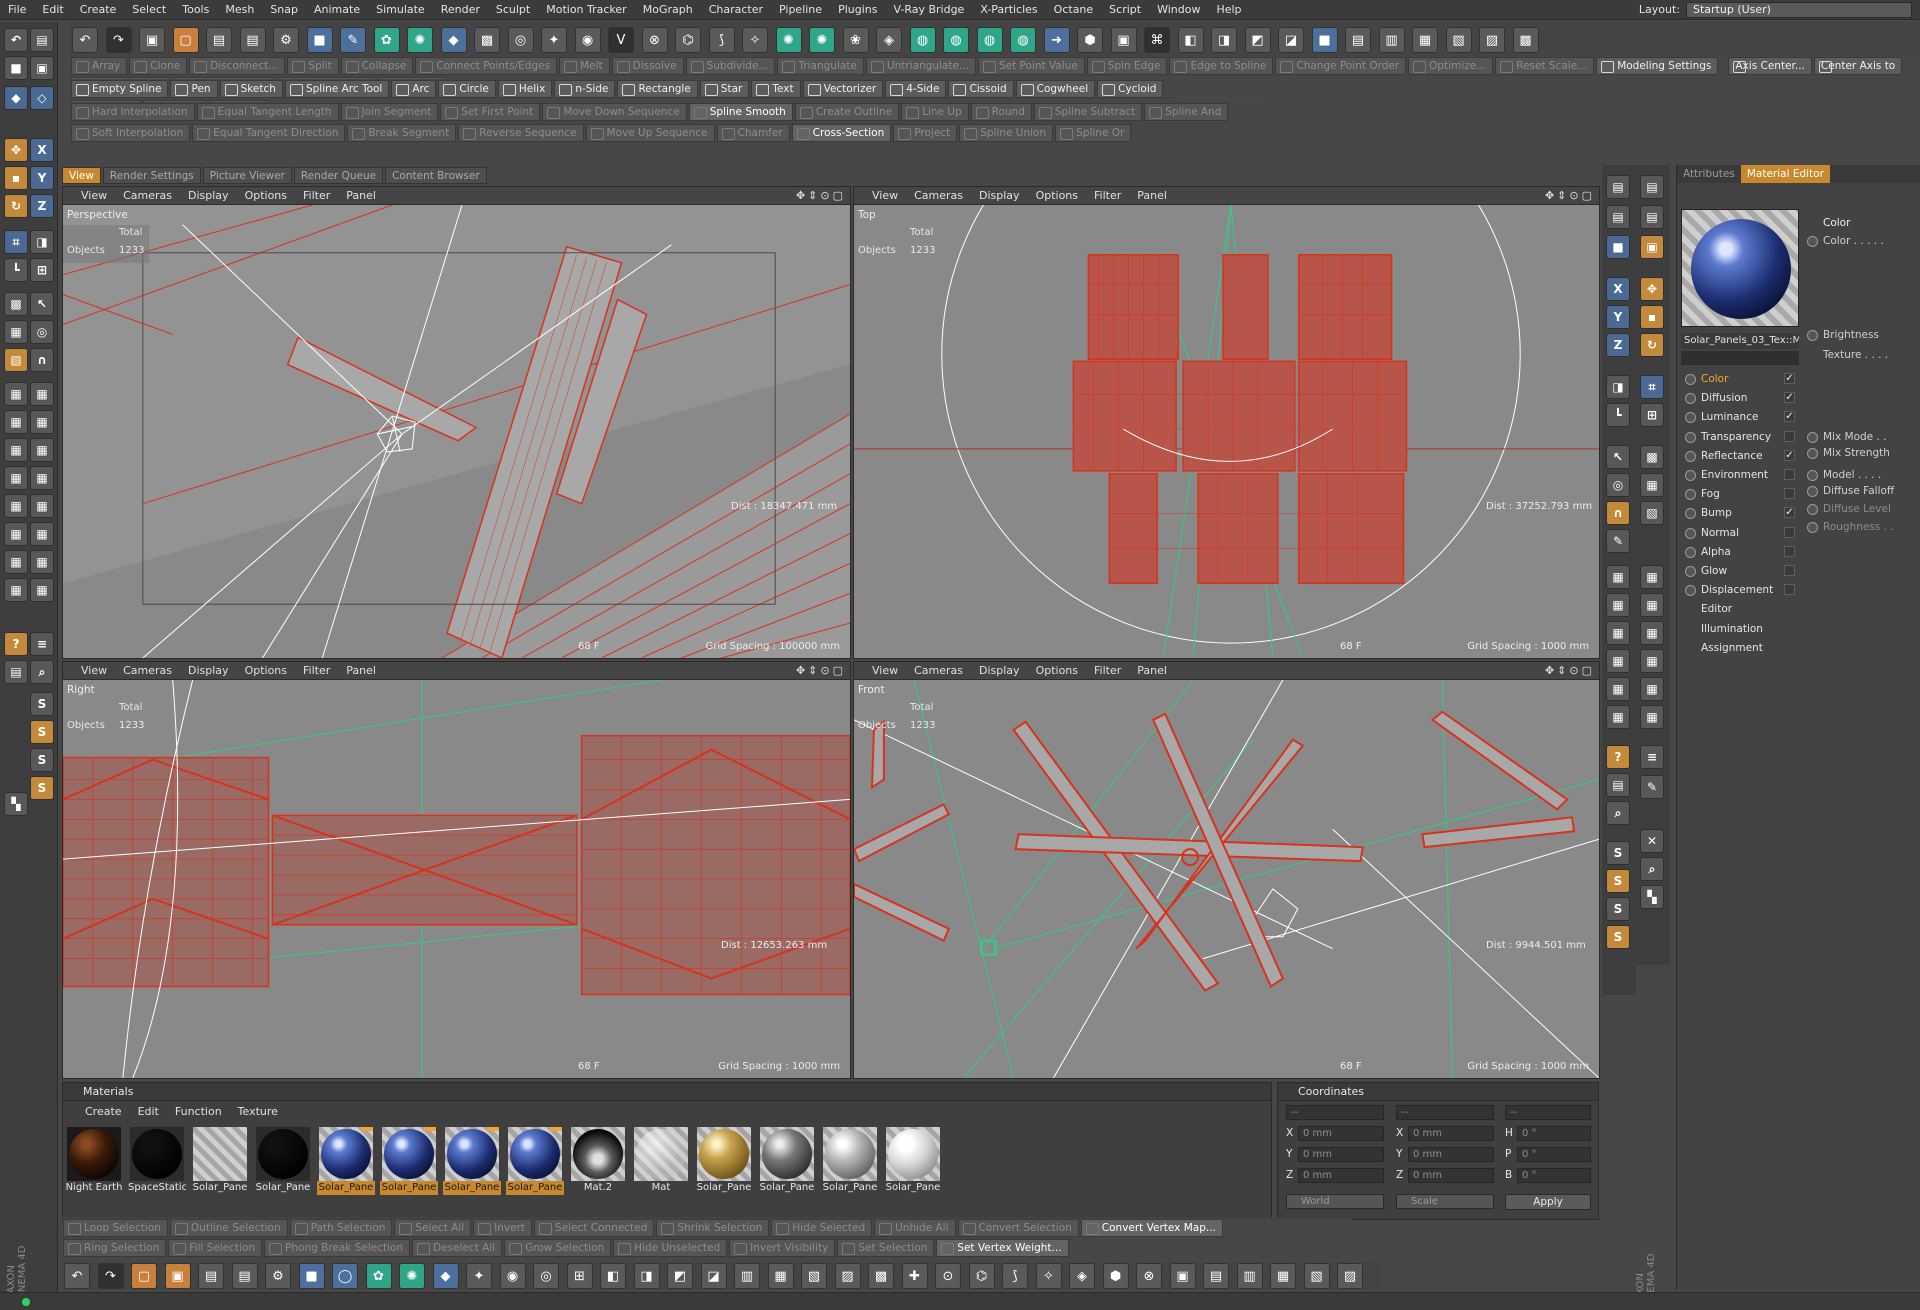  Describe the element at coordinates (252, 40) in the screenshot. I see `render-picture-icon: ▤` at that location.